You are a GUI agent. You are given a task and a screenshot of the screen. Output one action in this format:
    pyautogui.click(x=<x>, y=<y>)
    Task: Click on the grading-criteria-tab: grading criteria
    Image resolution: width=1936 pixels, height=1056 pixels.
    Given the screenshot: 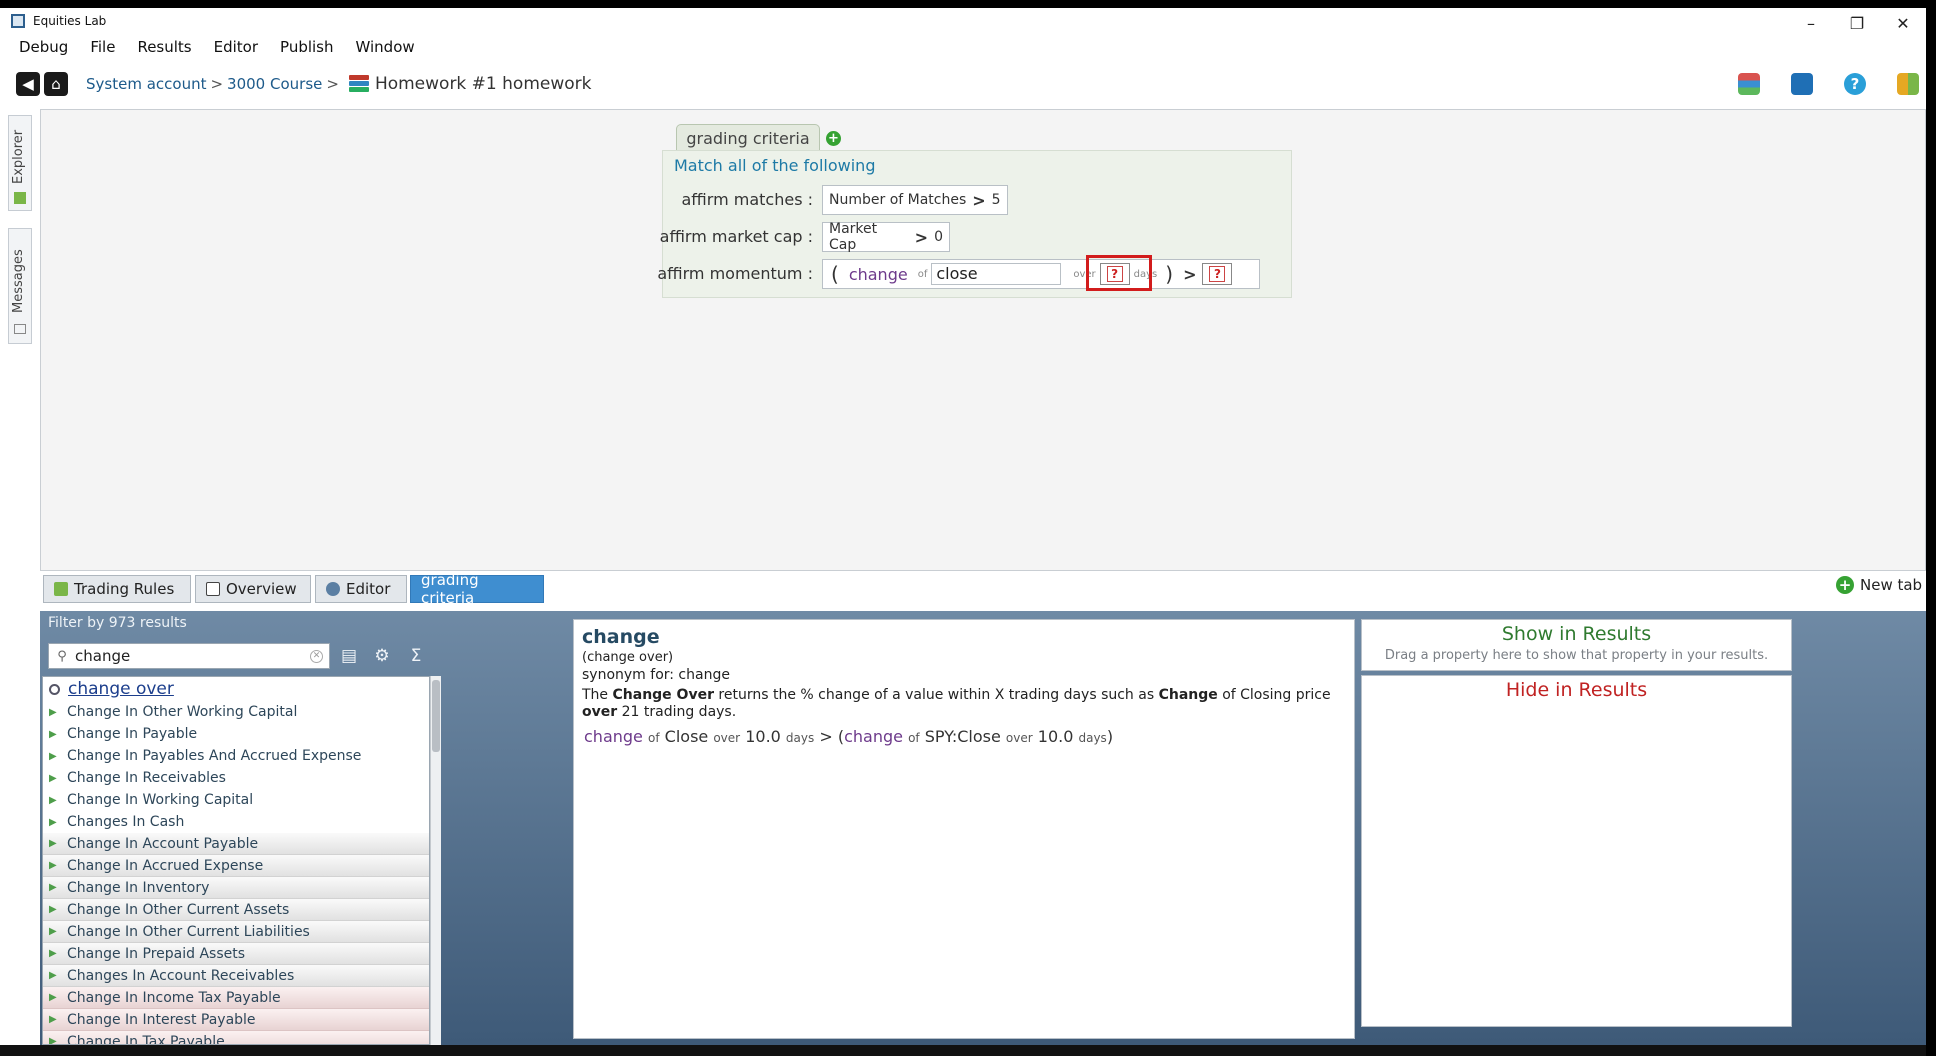 What is the action you would take?
    pyautogui.click(x=748, y=138)
    